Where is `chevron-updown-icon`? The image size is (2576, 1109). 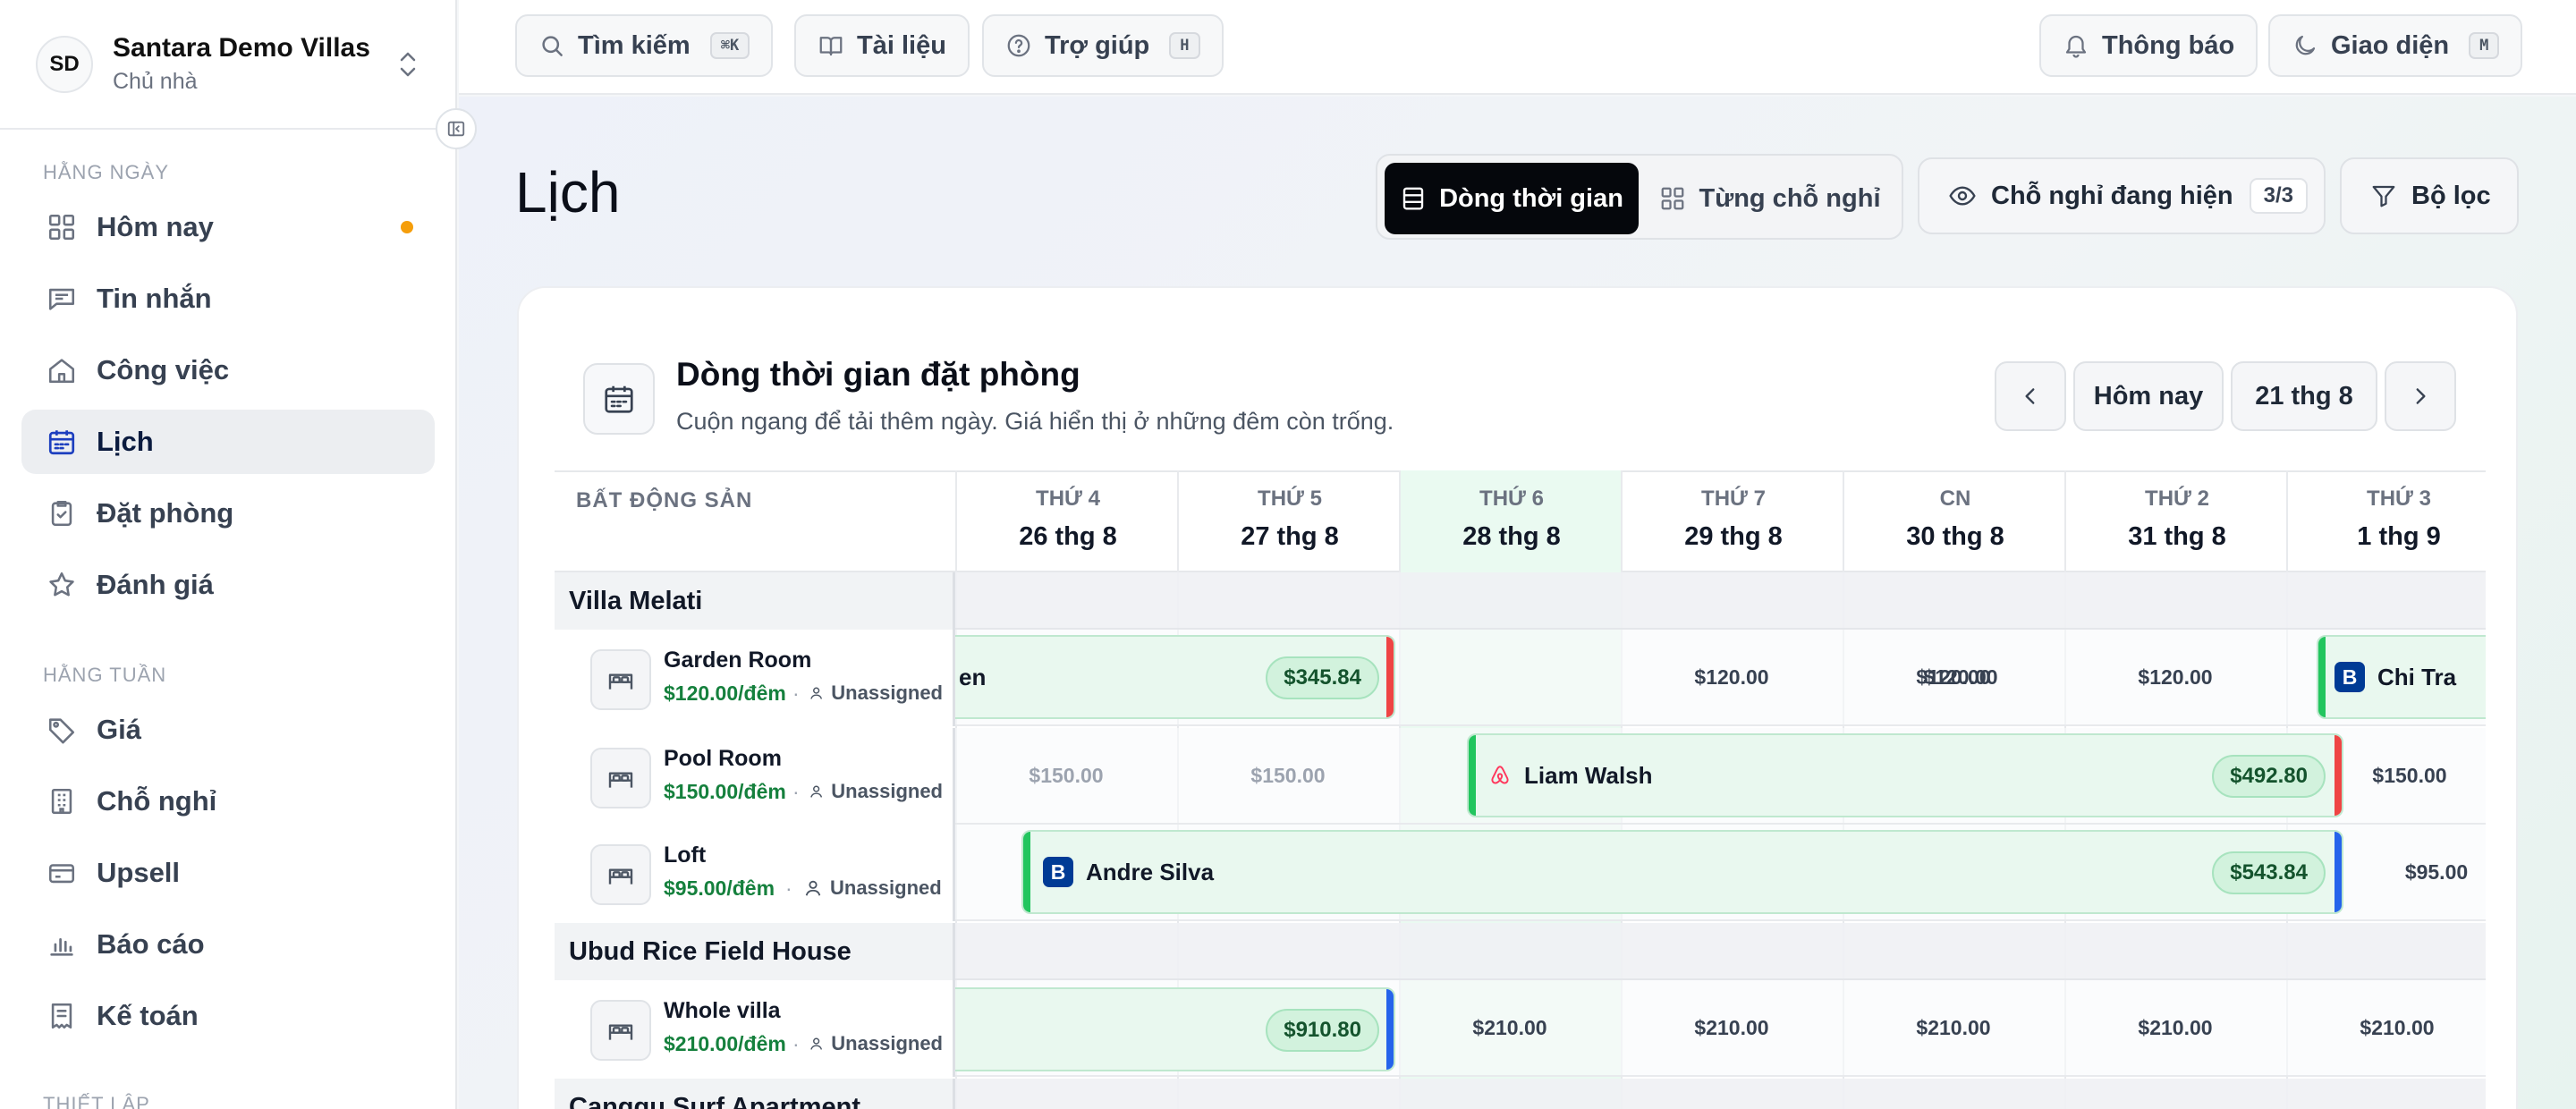
chevron-updown-icon is located at coordinates (408, 64).